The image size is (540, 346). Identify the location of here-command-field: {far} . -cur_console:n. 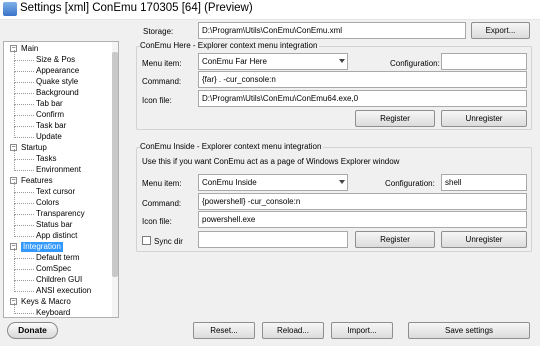
(362, 79).